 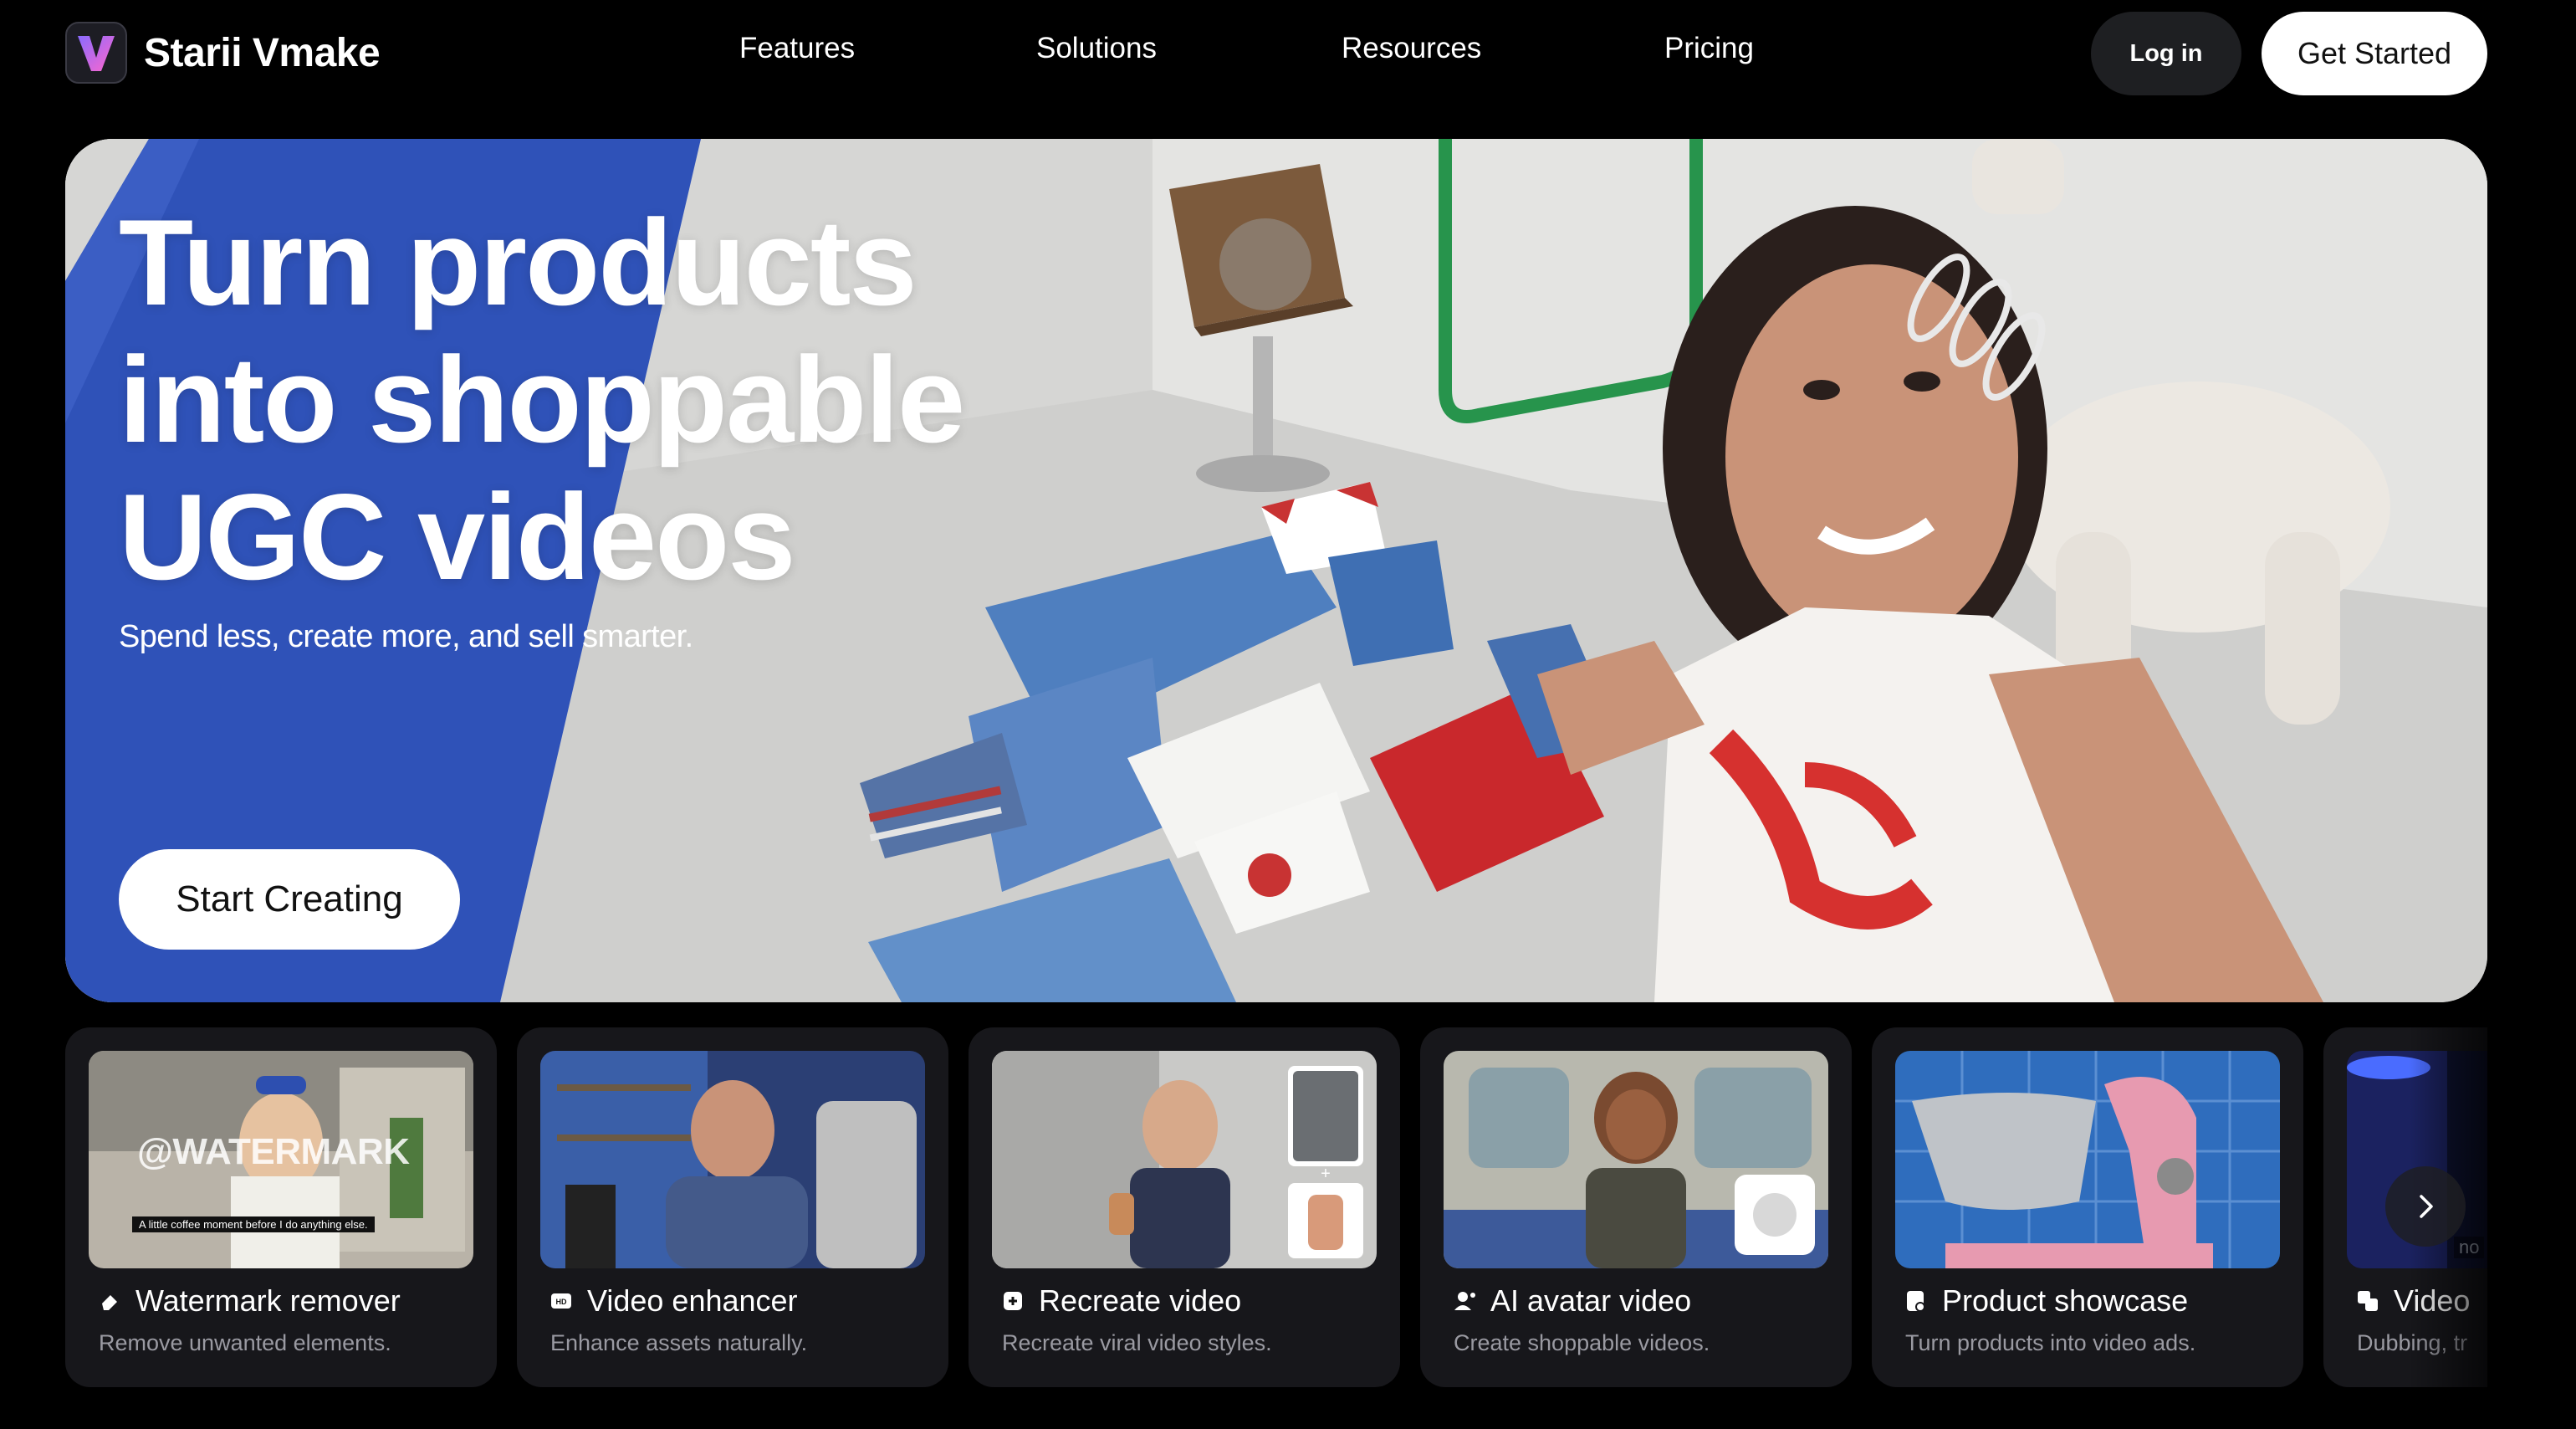 What do you see at coordinates (109, 1302) in the screenshot?
I see `eraser-icon` at bounding box center [109, 1302].